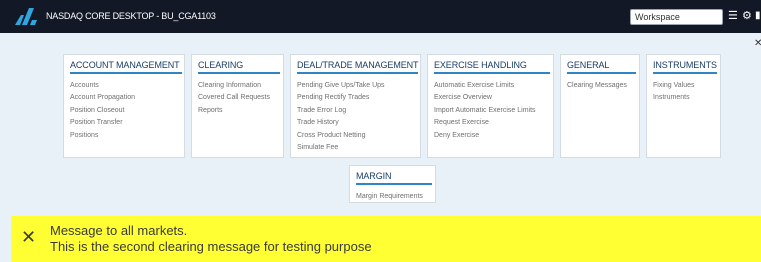 This screenshot has height=262, width=761. Describe the element at coordinates (685, 65) in the screenshot. I see `card-title: INSTRUMENTS` at that location.